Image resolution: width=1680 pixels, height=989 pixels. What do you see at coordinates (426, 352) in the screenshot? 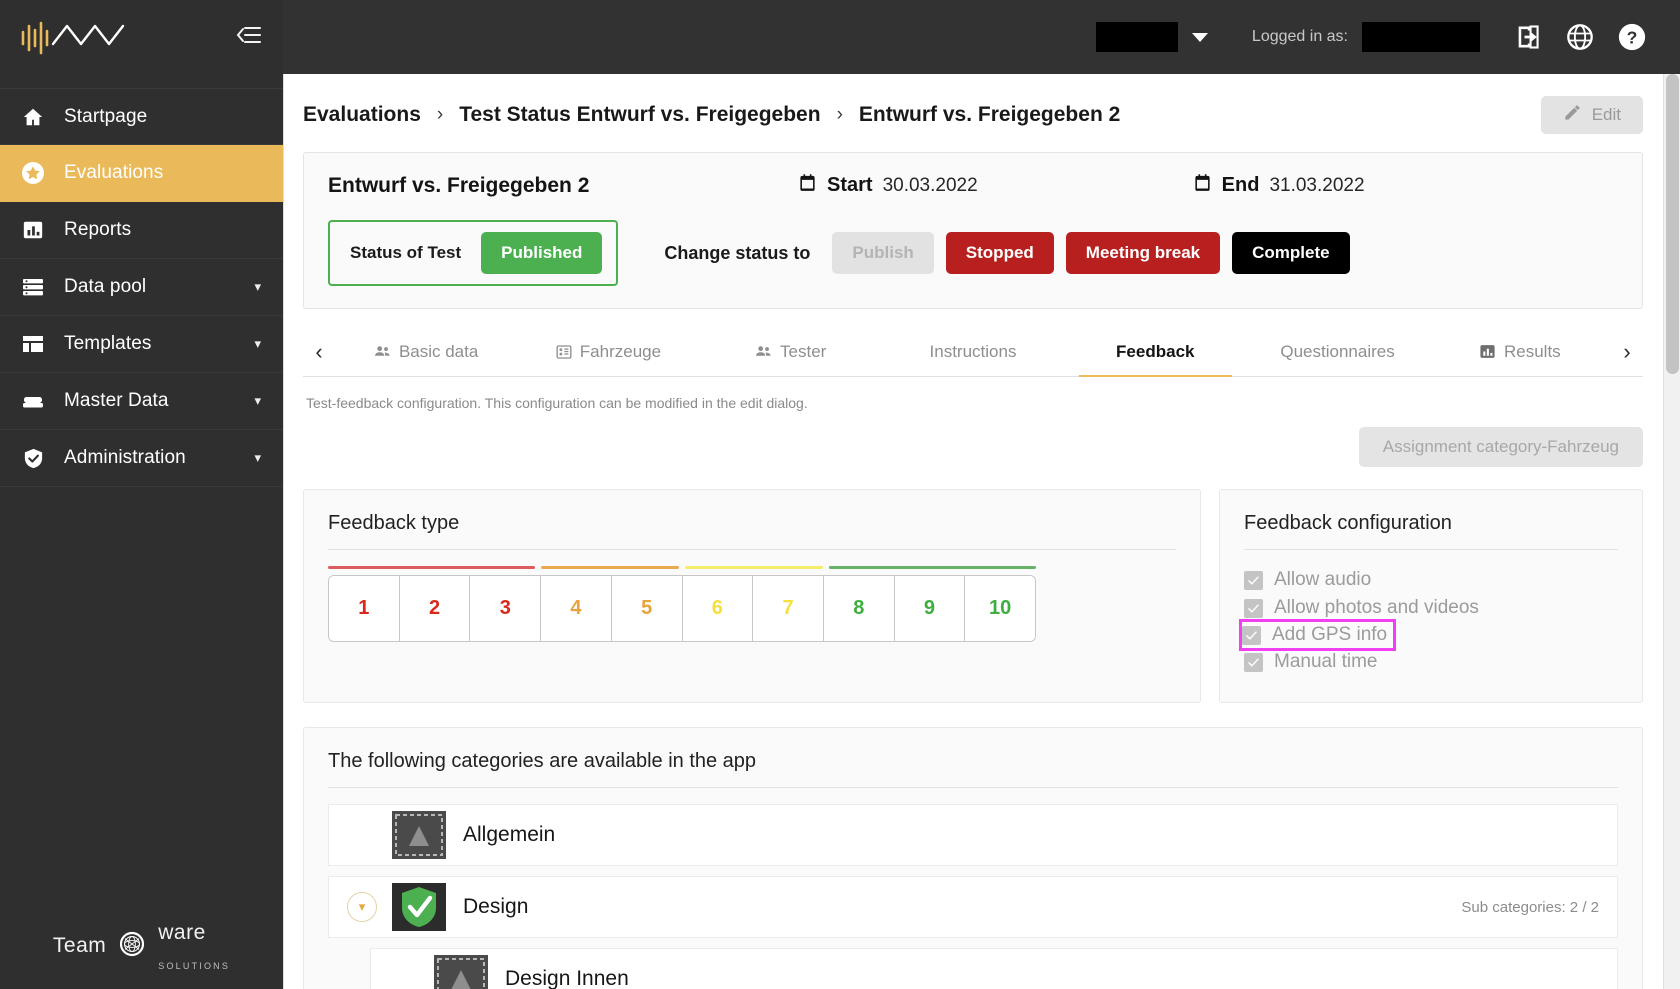
I see `tab-basic-data: Basic data` at bounding box center [426, 352].